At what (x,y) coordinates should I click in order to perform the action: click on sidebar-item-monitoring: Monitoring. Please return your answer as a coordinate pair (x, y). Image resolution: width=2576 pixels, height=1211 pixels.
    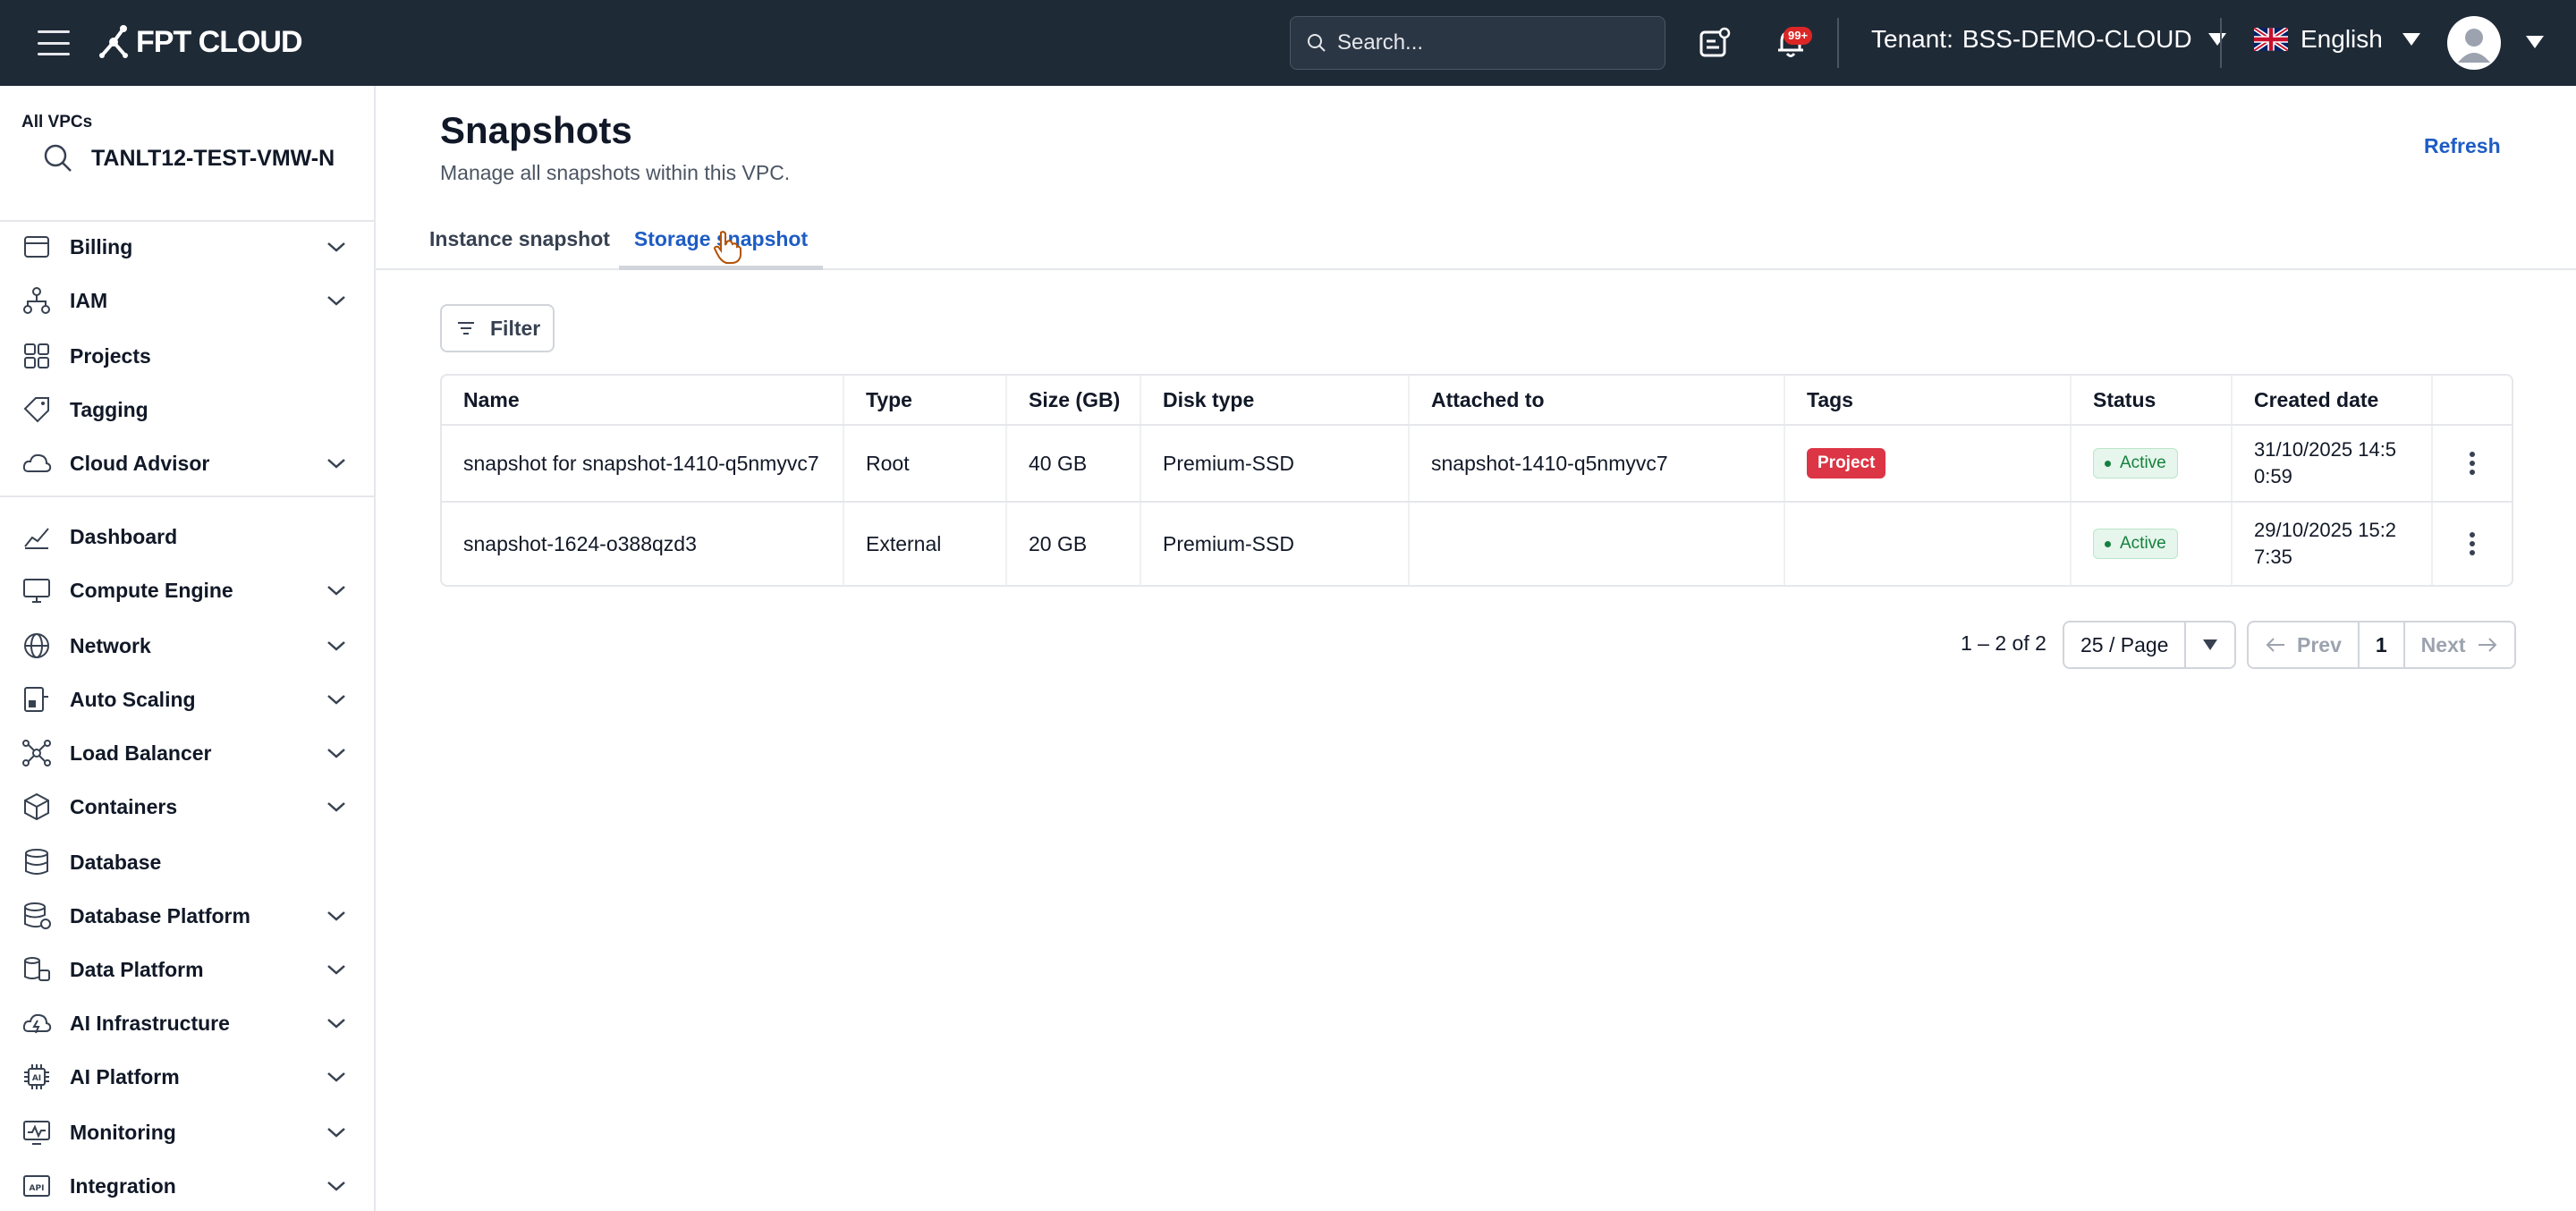
    Looking at the image, I should click on (188, 1132).